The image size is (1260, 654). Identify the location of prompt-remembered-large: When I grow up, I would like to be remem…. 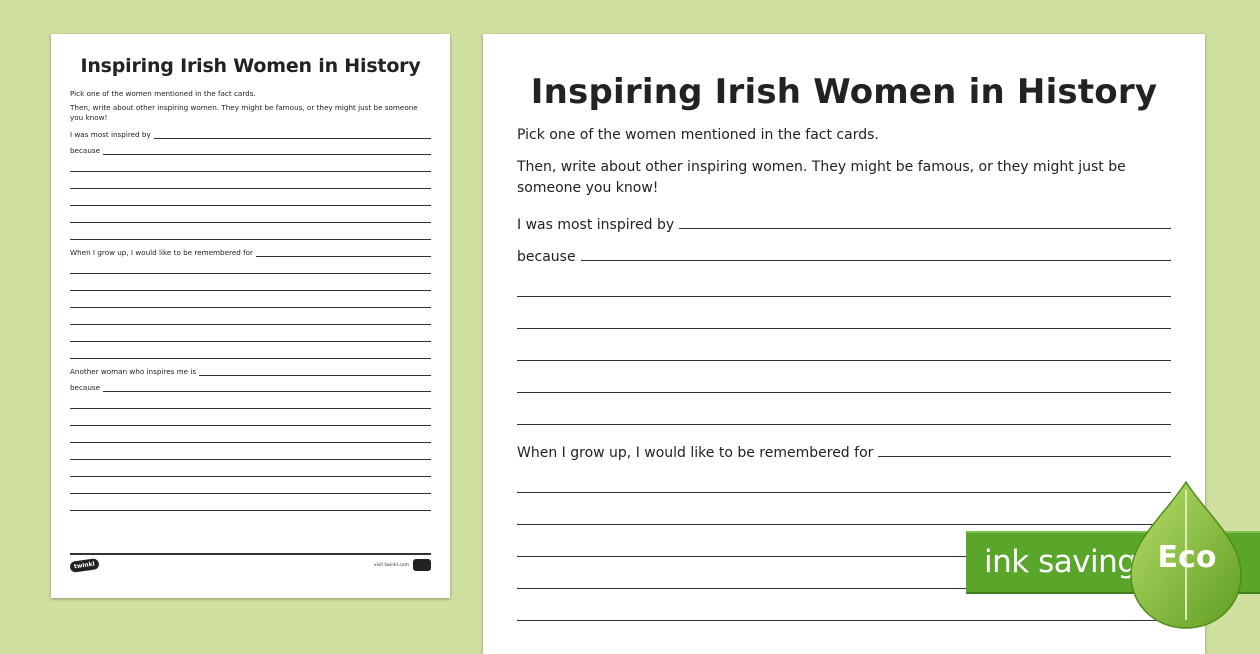
(695, 453).